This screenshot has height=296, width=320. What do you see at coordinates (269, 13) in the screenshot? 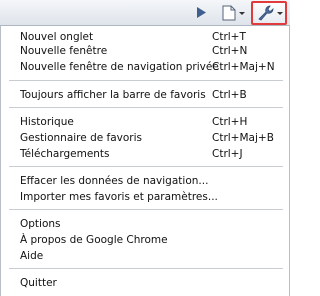
I see `wrench-menu-button` at bounding box center [269, 13].